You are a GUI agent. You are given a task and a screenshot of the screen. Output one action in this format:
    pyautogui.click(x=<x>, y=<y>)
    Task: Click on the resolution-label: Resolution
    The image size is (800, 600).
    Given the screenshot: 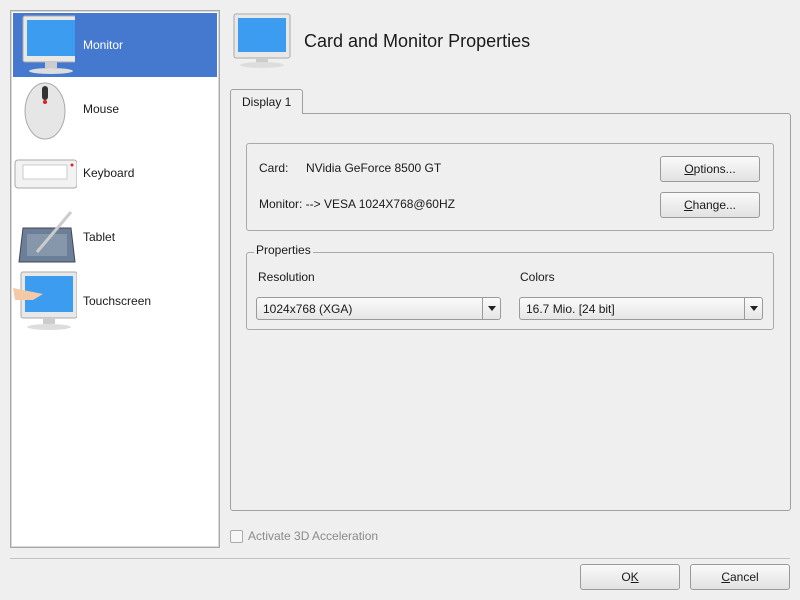 What is the action you would take?
    pyautogui.click(x=286, y=277)
    